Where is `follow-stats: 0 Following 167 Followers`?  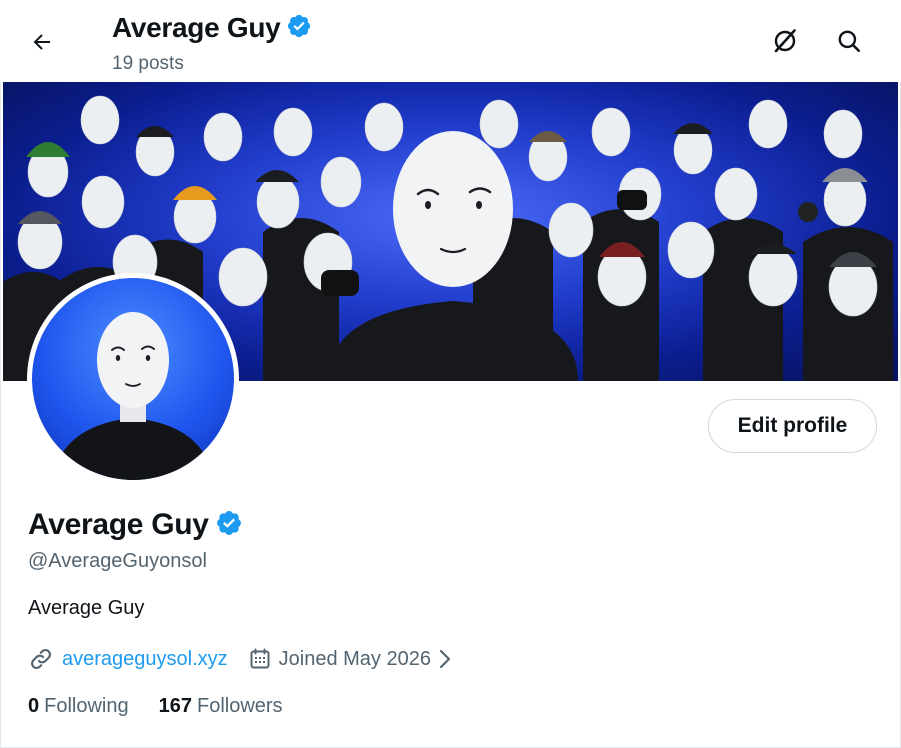 follow-stats: 0 Following 167 Followers is located at coordinates (155, 706).